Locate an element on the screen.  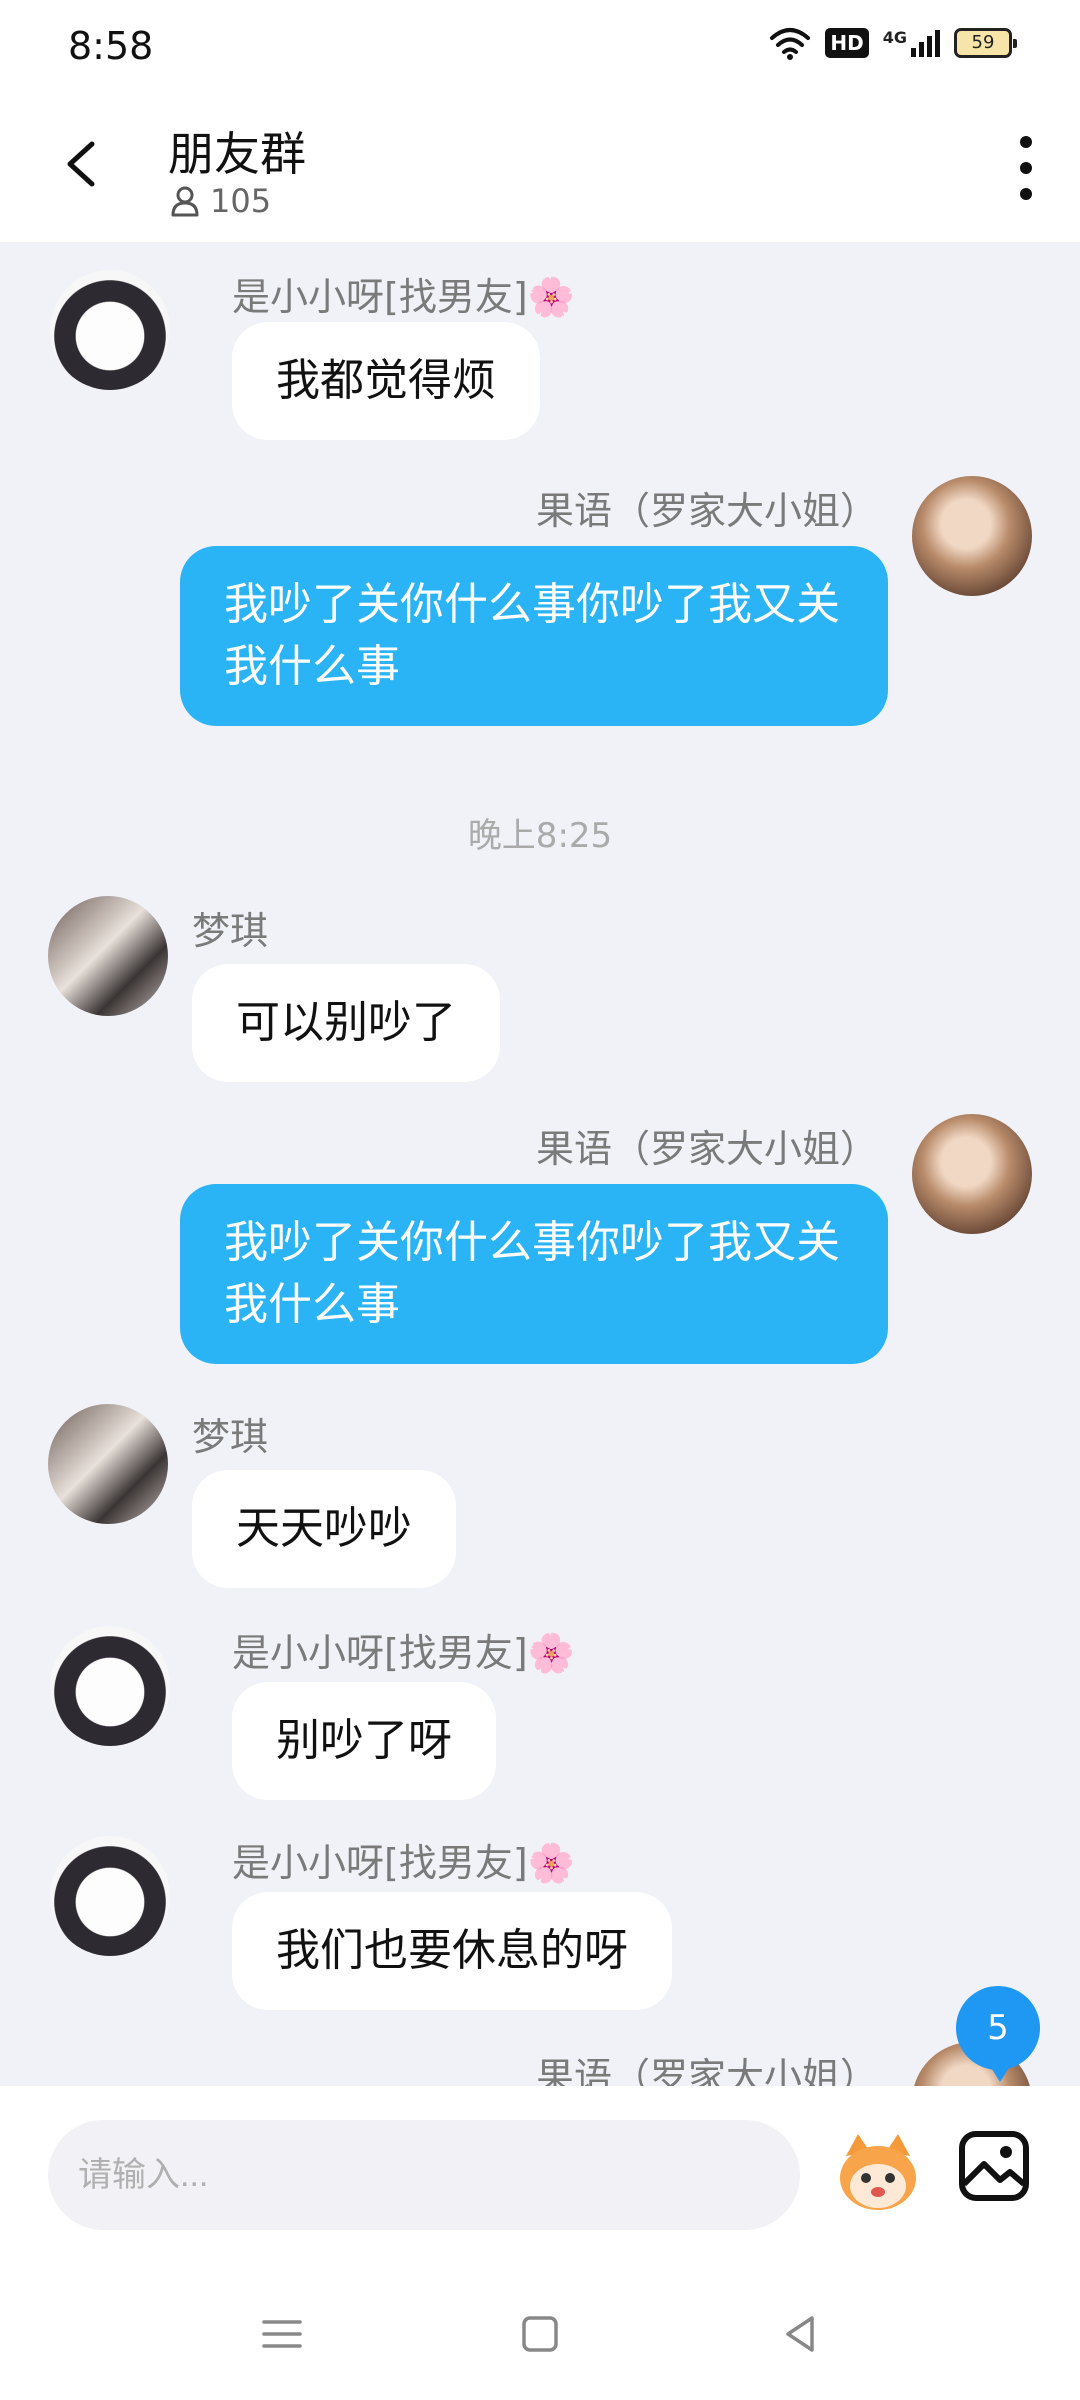
message-bubble: 别吵了呀 is located at coordinates (364, 1741).